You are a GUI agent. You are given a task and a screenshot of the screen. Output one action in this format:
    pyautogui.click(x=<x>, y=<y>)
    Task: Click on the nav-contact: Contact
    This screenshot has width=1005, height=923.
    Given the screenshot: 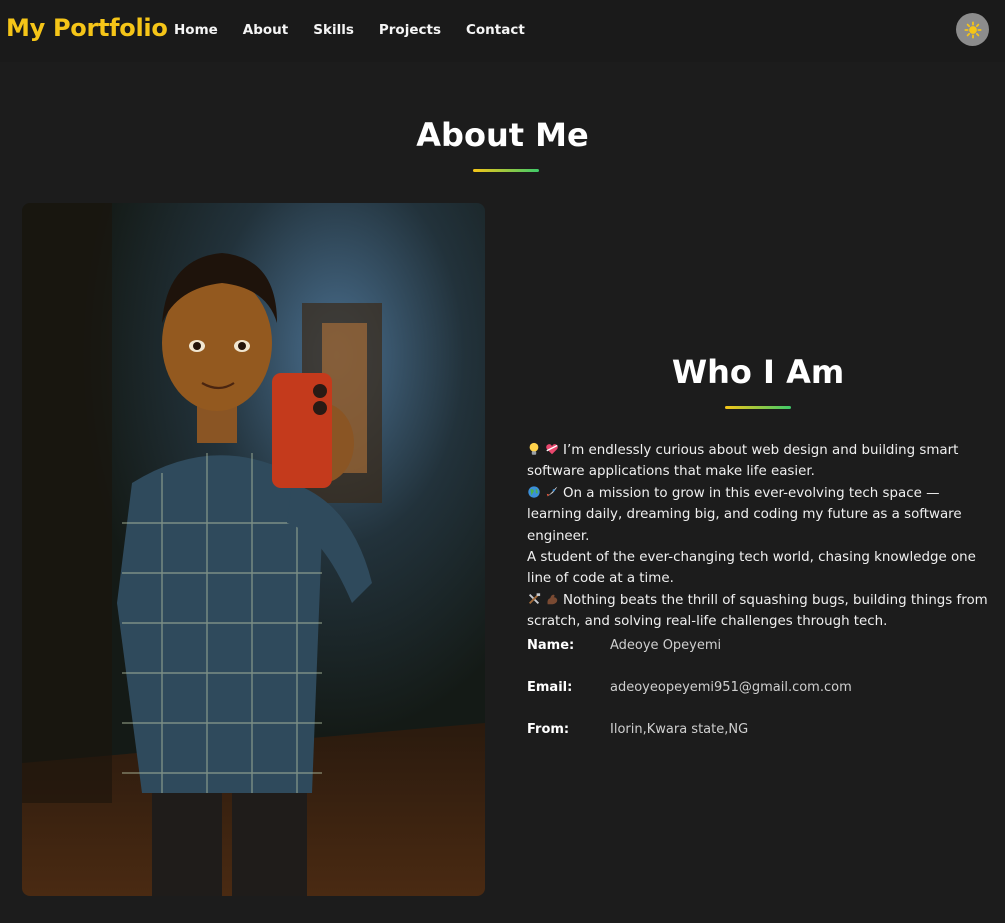 What is the action you would take?
    pyautogui.click(x=495, y=30)
    